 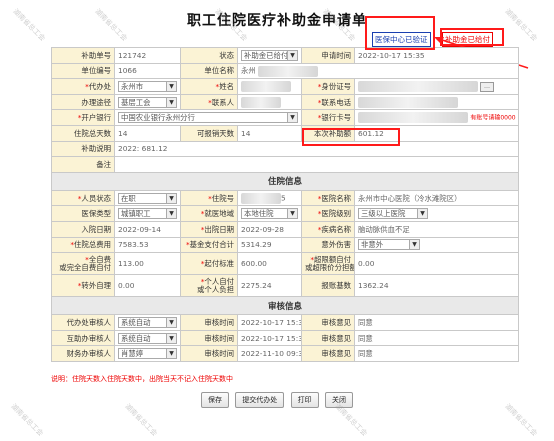 What do you see at coordinates (269, 133) in the screenshot?
I see `reimb-days-value: 14` at bounding box center [269, 133].